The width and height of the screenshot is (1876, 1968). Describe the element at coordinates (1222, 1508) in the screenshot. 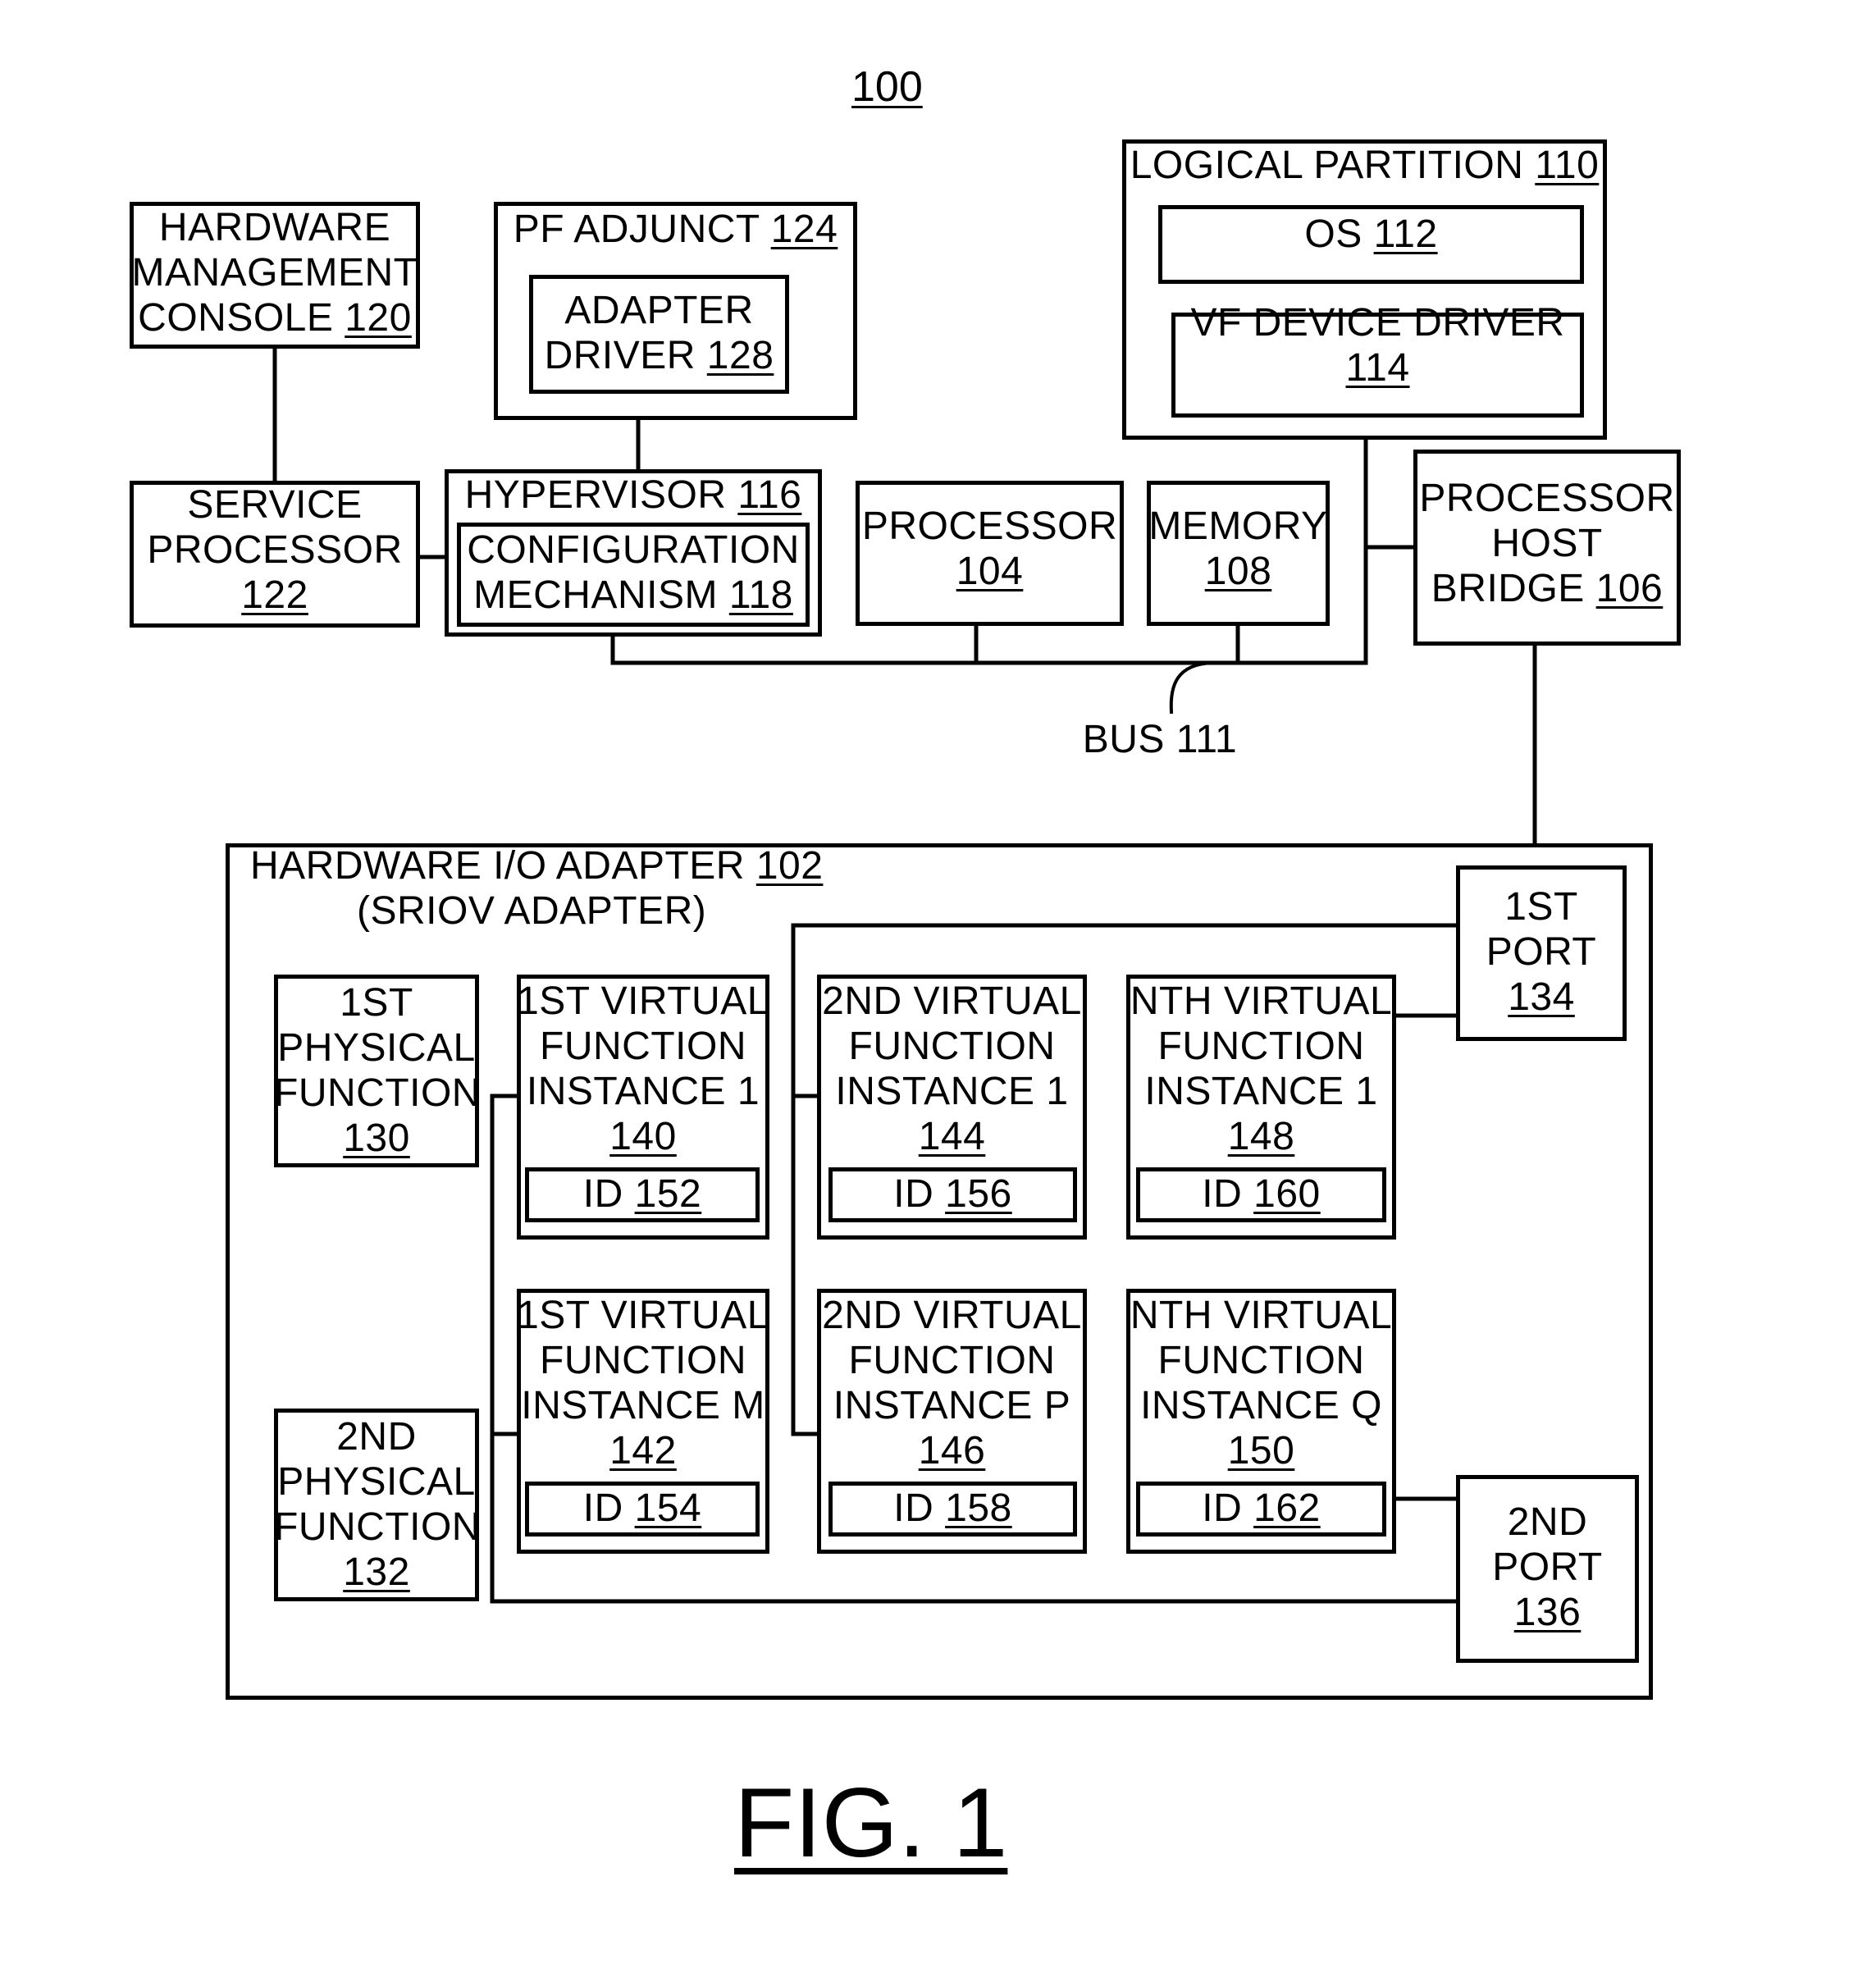

I see `id-162-prefix: ID` at that location.